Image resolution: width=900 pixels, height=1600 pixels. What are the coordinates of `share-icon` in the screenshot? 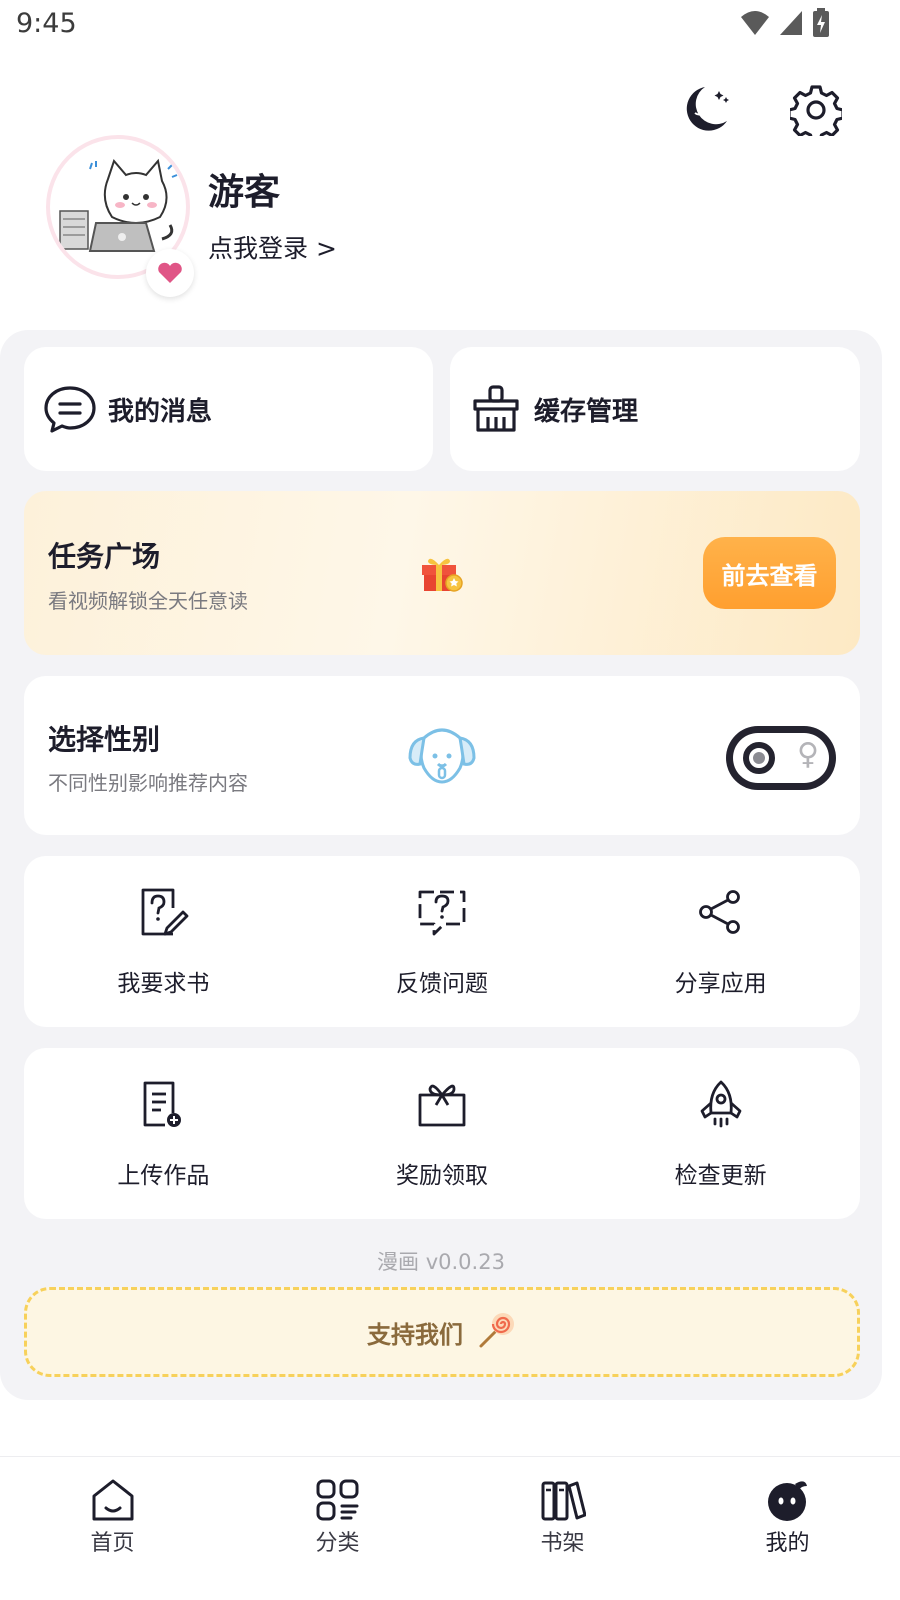 It's located at (721, 912).